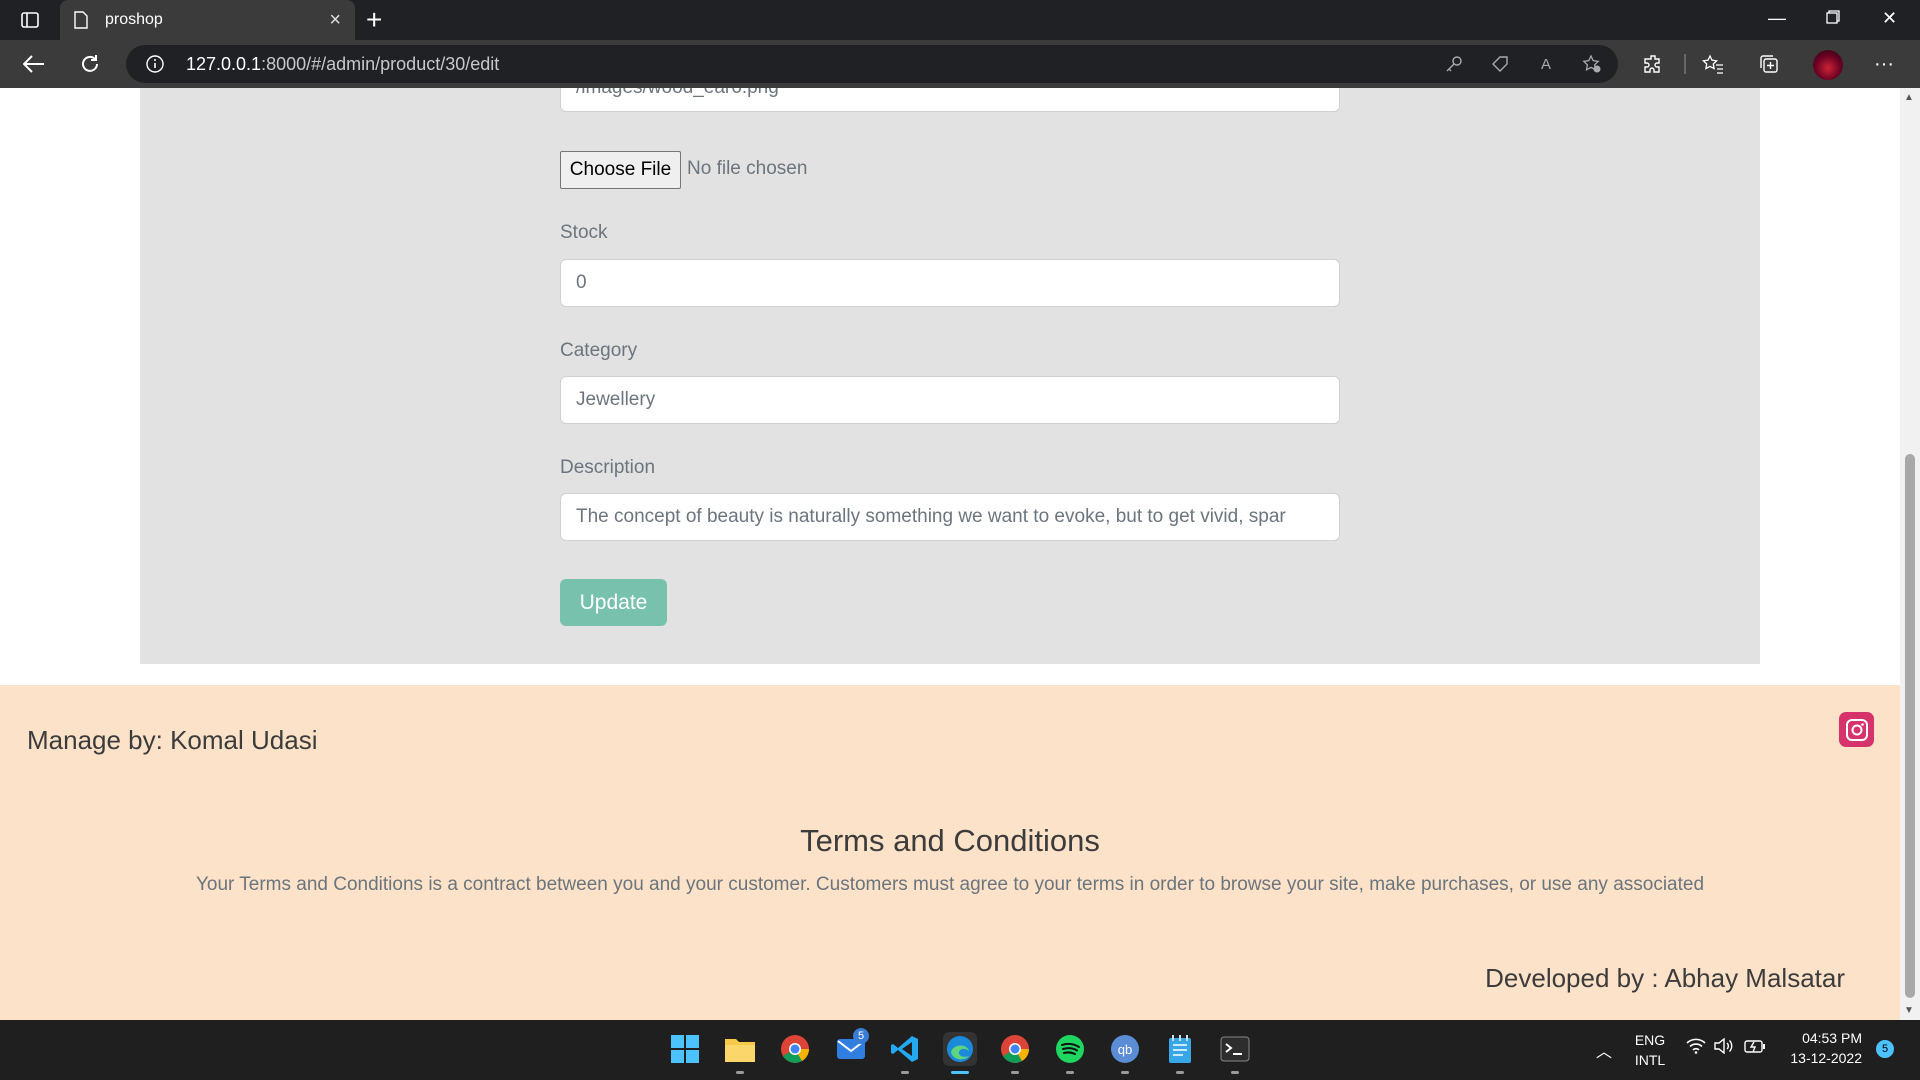 The height and width of the screenshot is (1080, 1920). What do you see at coordinates (1833, 18) in the screenshot?
I see `restore-icon` at bounding box center [1833, 18].